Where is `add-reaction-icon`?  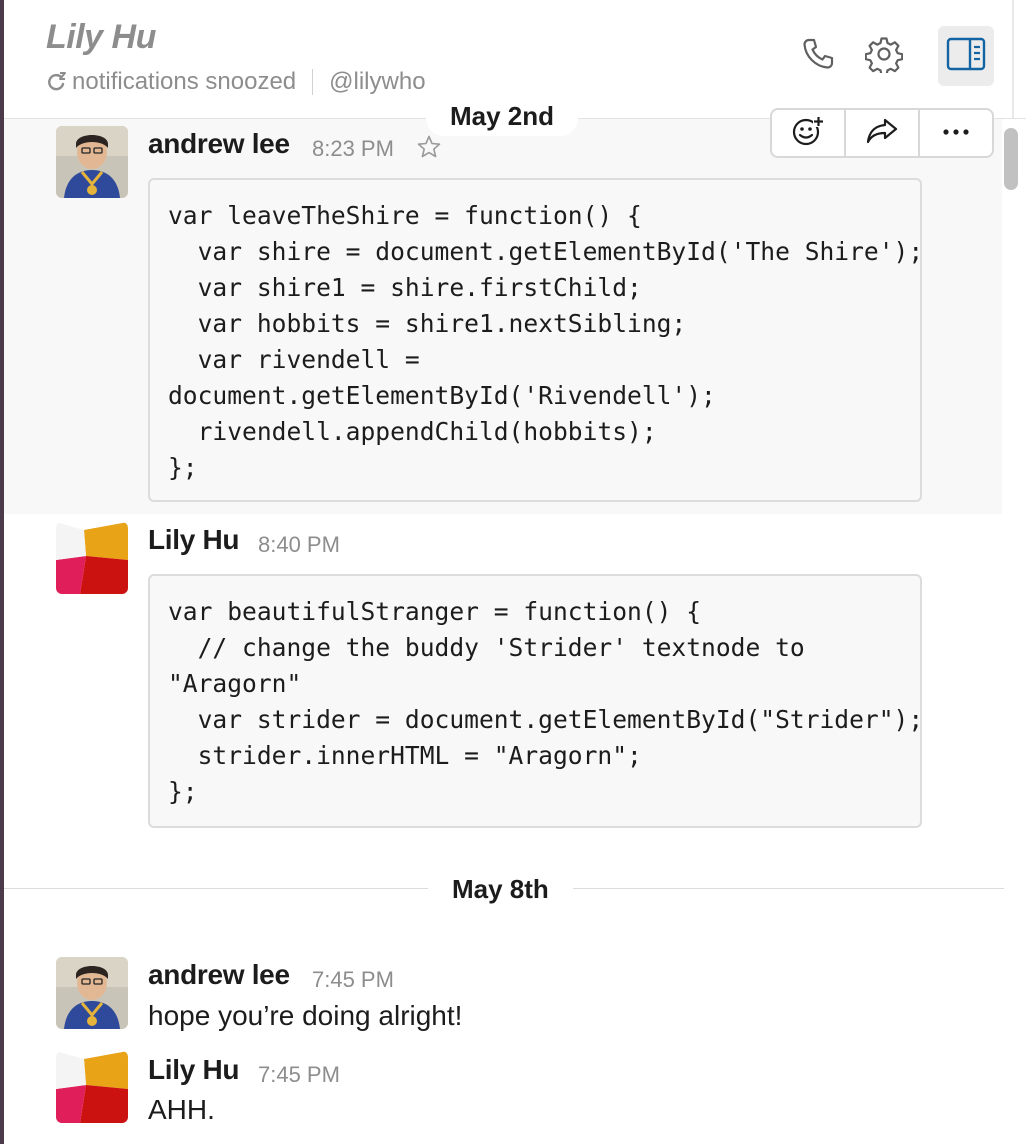 add-reaction-icon is located at coordinates (808, 133).